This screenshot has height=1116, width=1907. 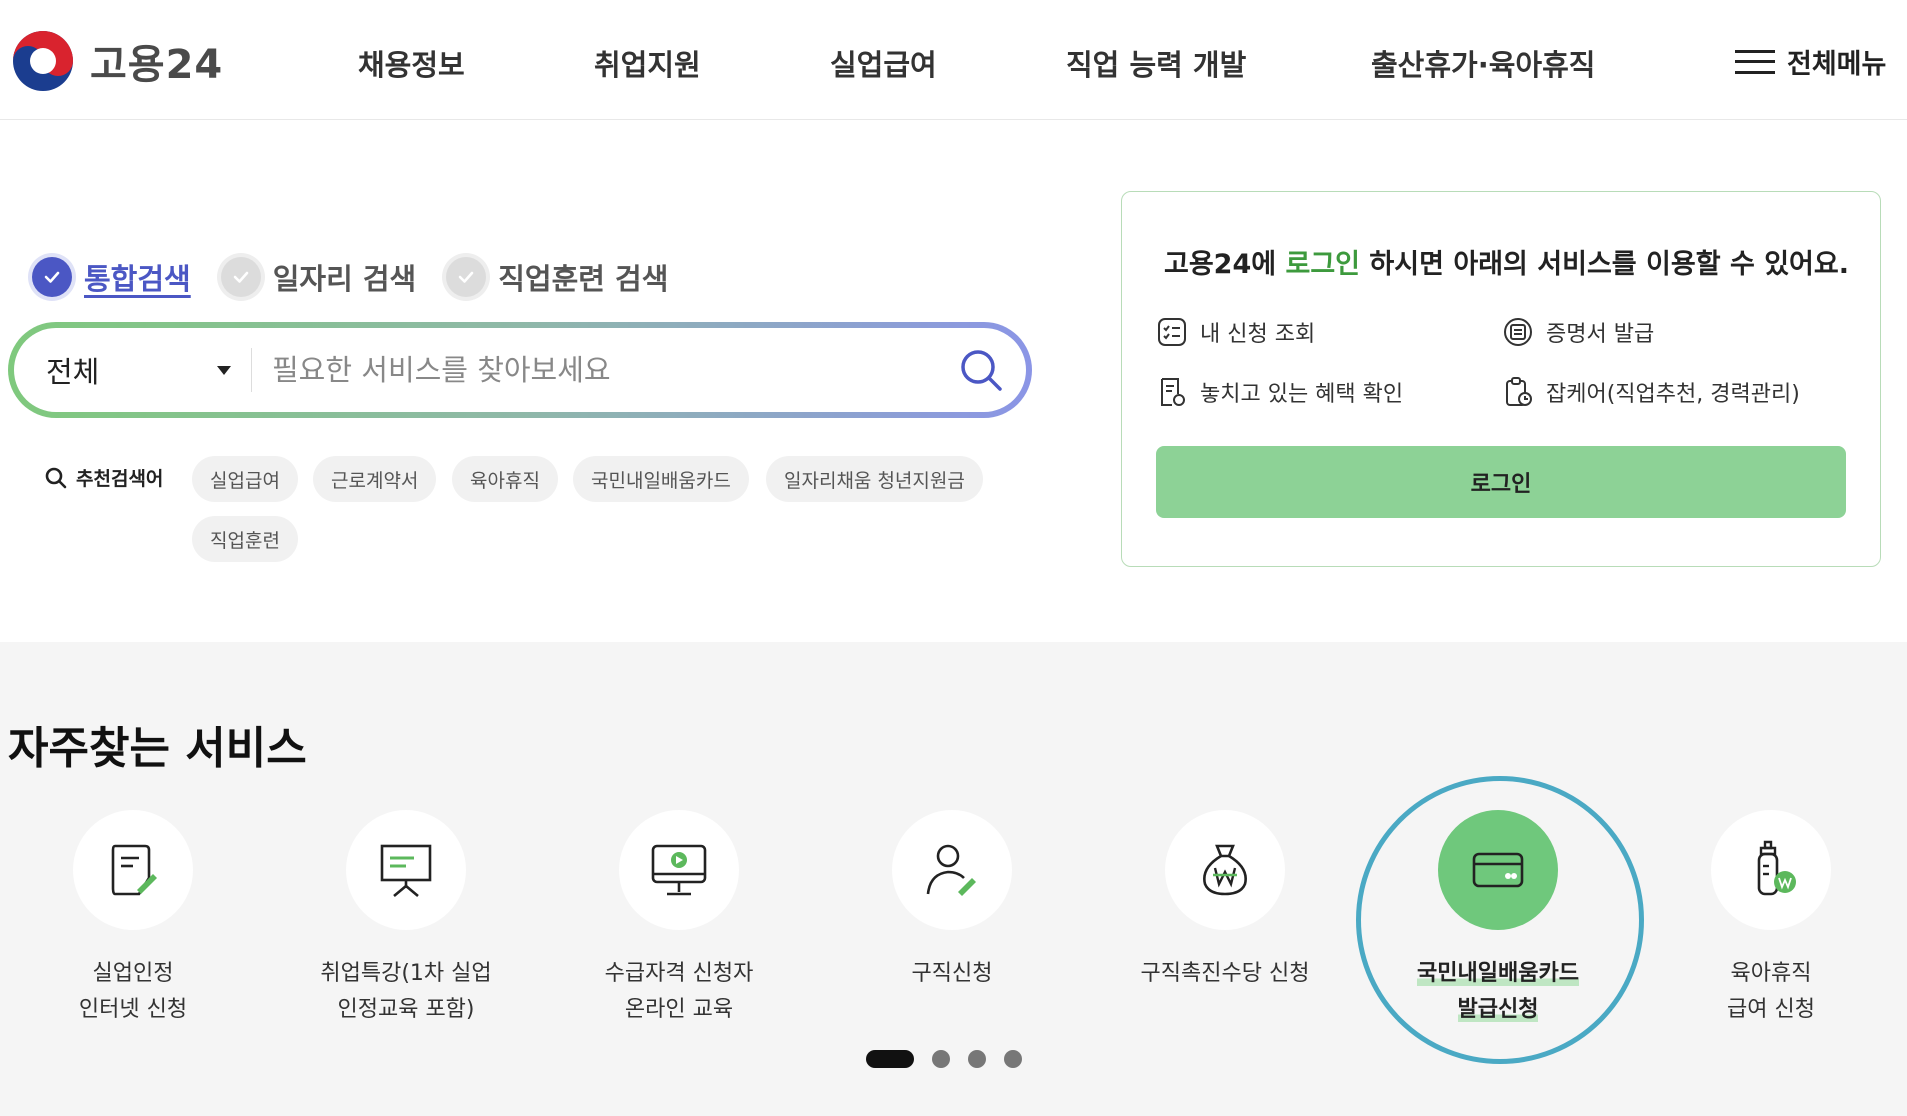 I want to click on keyword-chip: 육아휴직, so click(x=505, y=479).